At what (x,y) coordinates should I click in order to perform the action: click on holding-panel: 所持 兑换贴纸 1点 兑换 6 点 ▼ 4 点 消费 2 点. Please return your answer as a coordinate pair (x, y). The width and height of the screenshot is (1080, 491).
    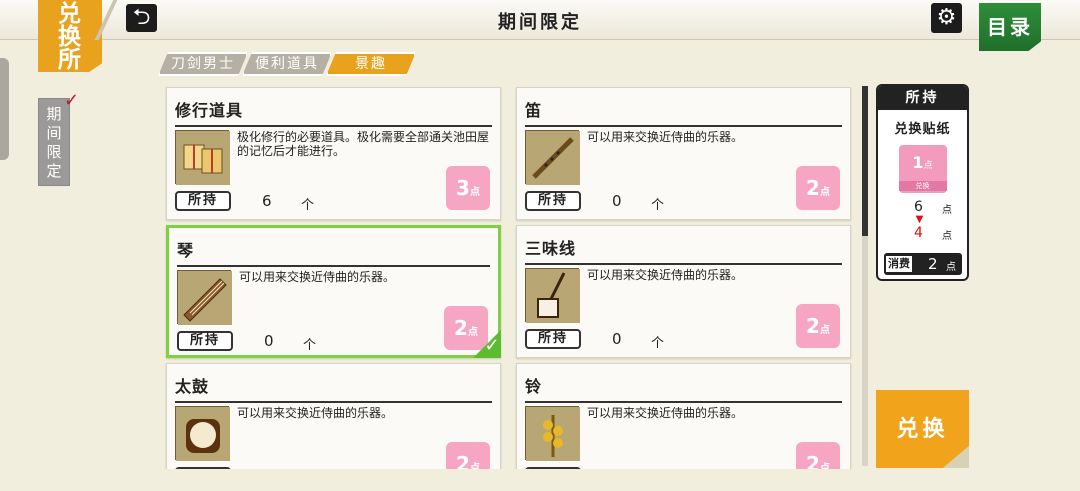
    Looking at the image, I should click on (922, 182).